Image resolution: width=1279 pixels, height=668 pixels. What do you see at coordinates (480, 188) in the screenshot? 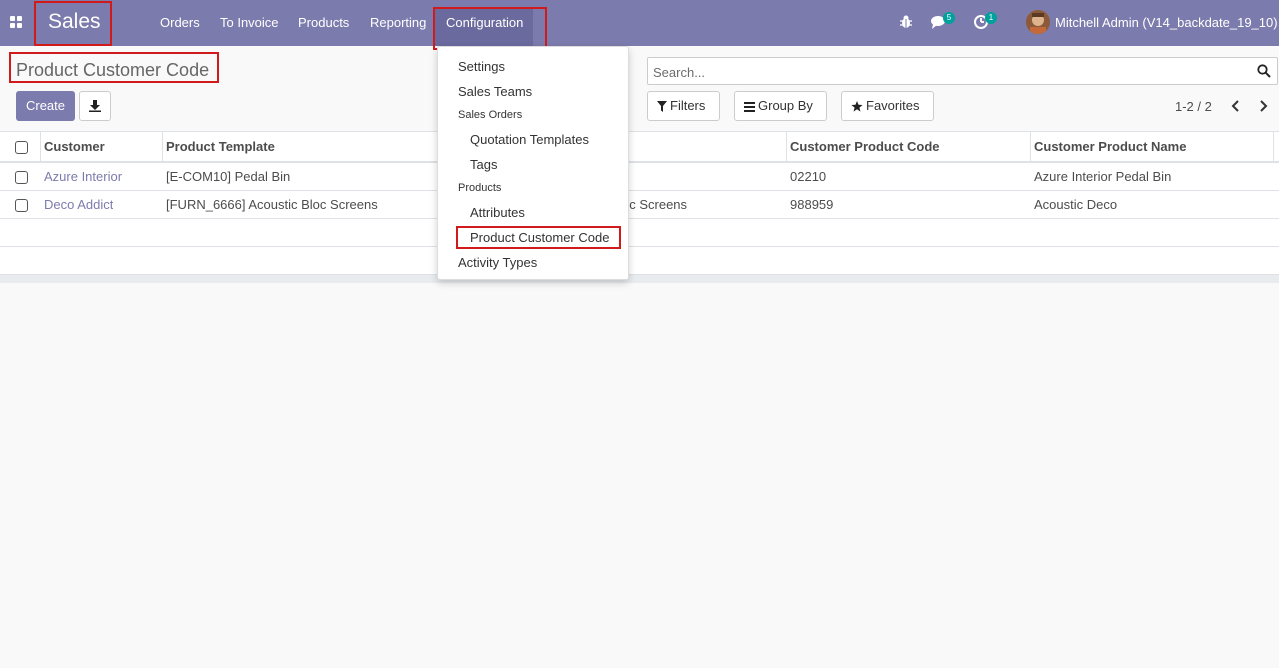
I see `dropdown-header-products: Products` at bounding box center [480, 188].